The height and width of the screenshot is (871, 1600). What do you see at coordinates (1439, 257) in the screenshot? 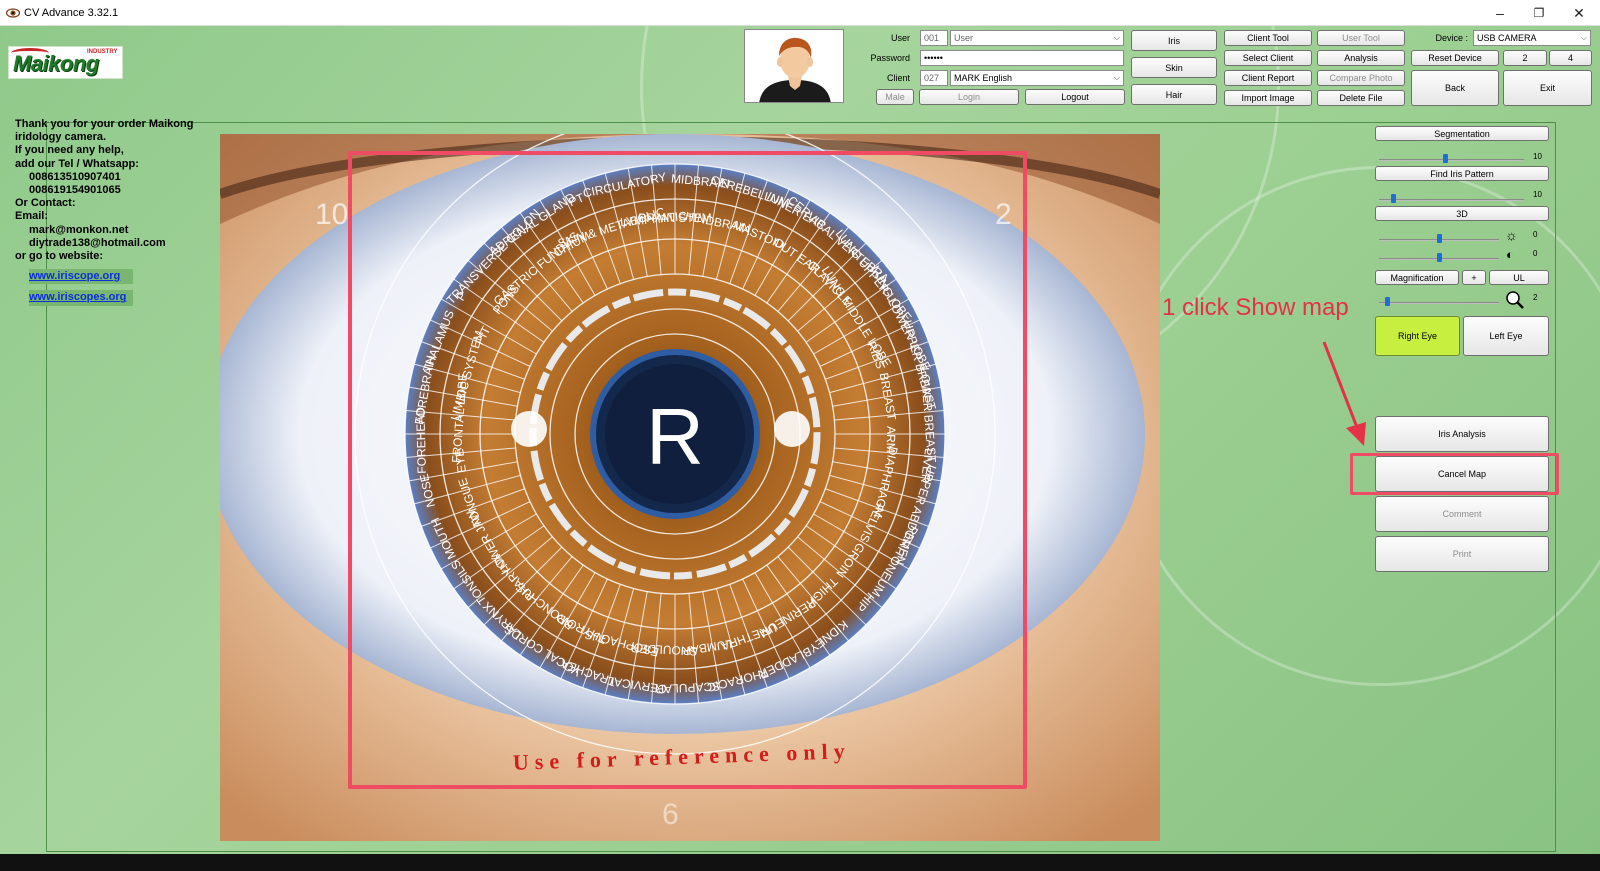
I see `contrast-slider-thumb` at bounding box center [1439, 257].